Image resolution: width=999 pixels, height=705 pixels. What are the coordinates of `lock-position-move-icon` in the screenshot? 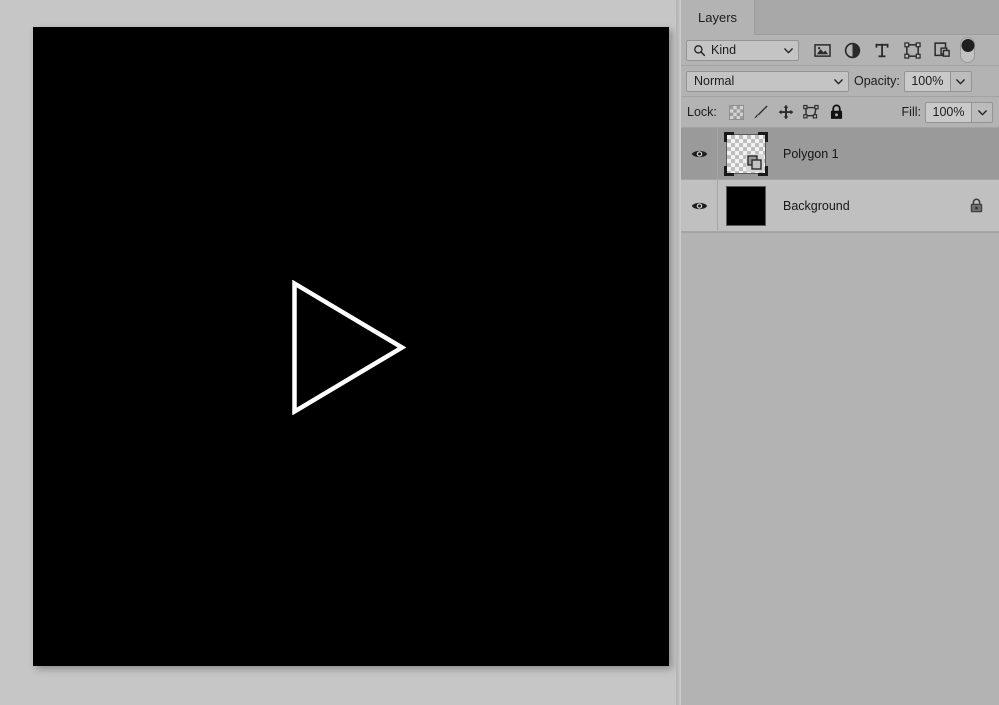 It's located at (786, 112).